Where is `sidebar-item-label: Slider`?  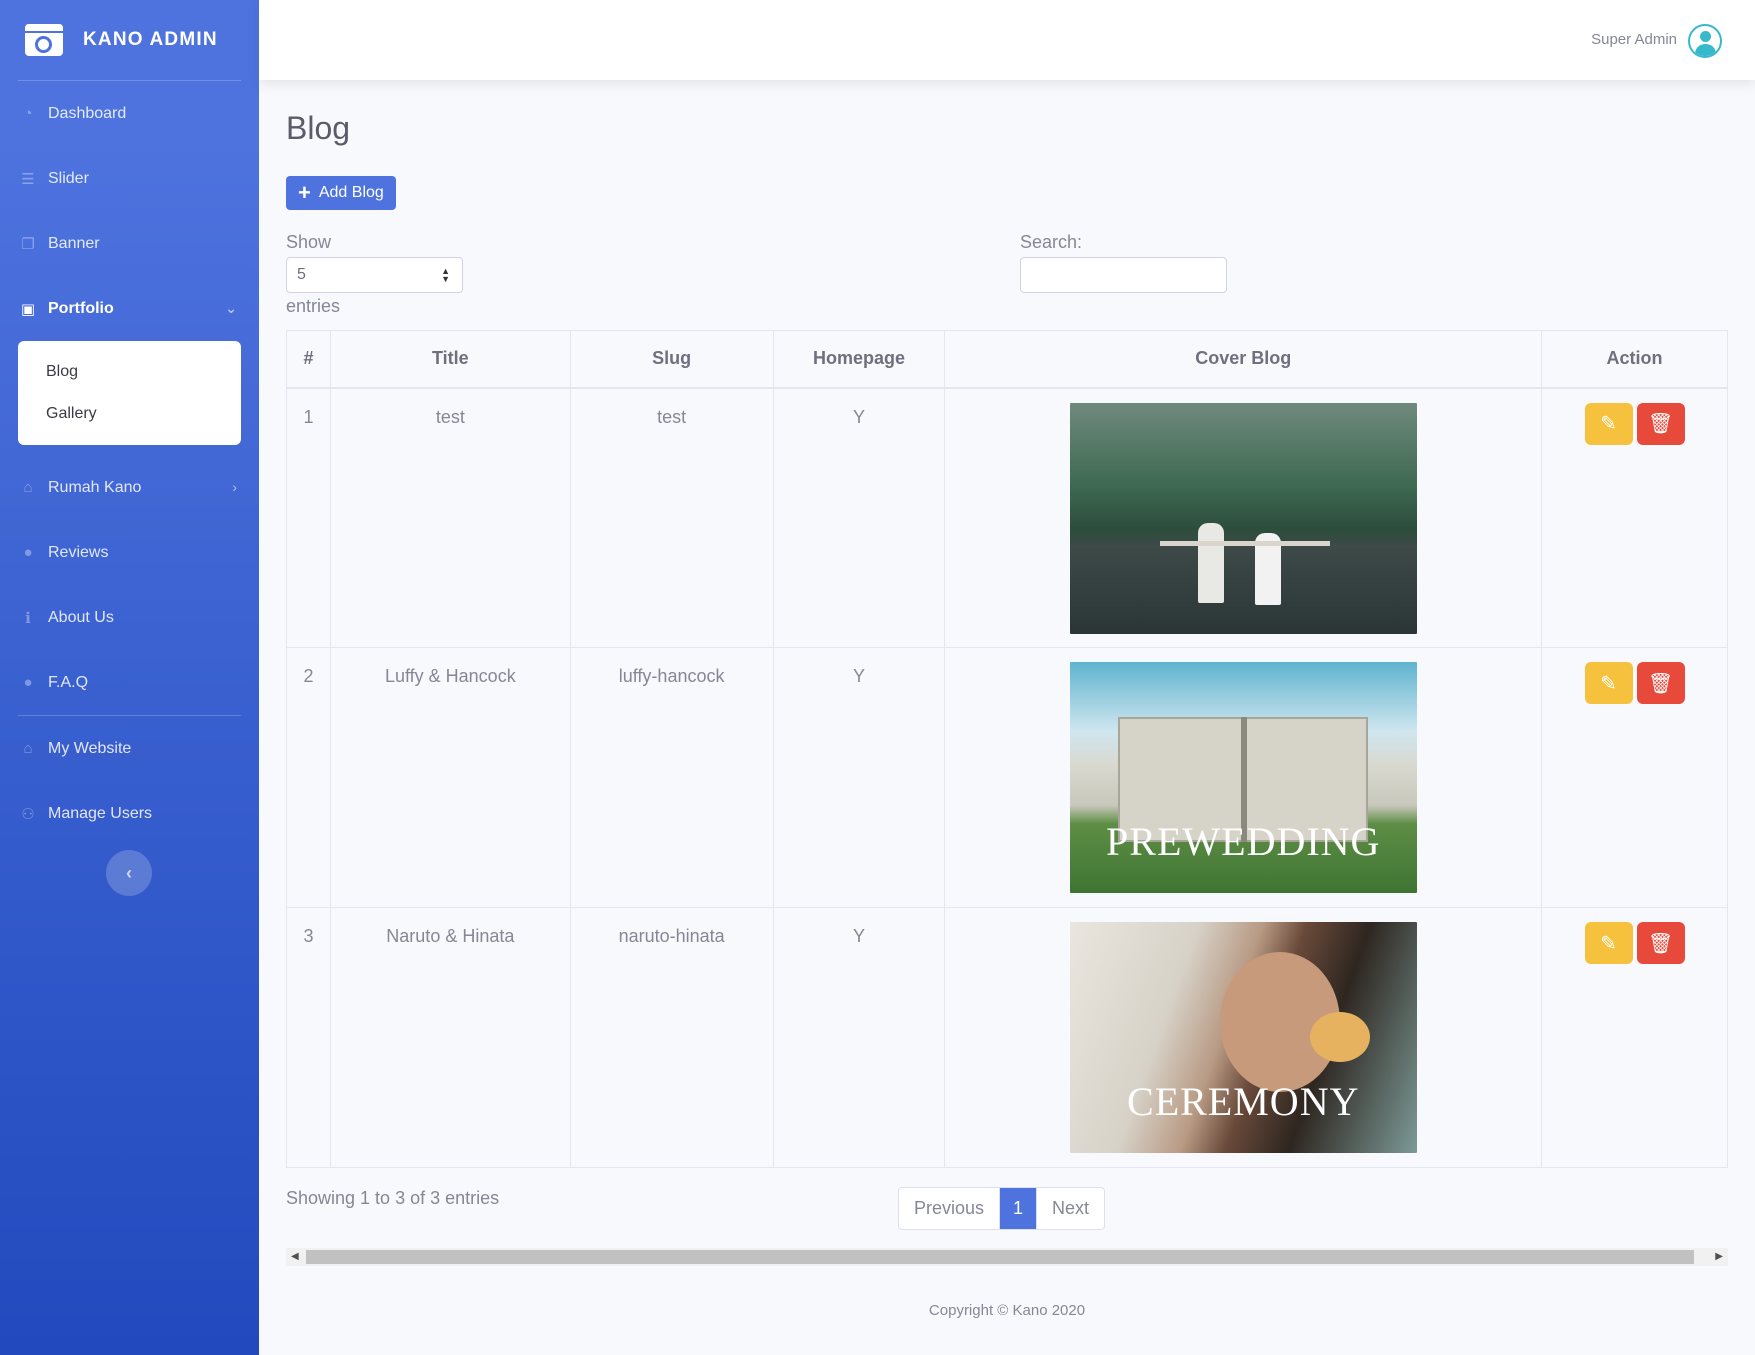
sidebar-item-label: Slider is located at coordinates (68, 178).